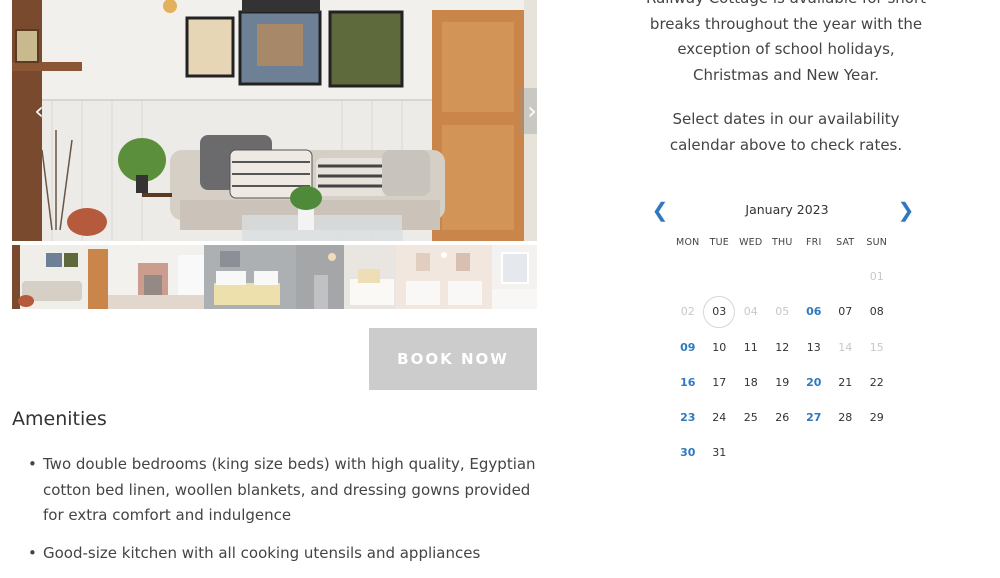  Describe the element at coordinates (720, 347) in the screenshot. I see `calendar-day: 10` at that location.